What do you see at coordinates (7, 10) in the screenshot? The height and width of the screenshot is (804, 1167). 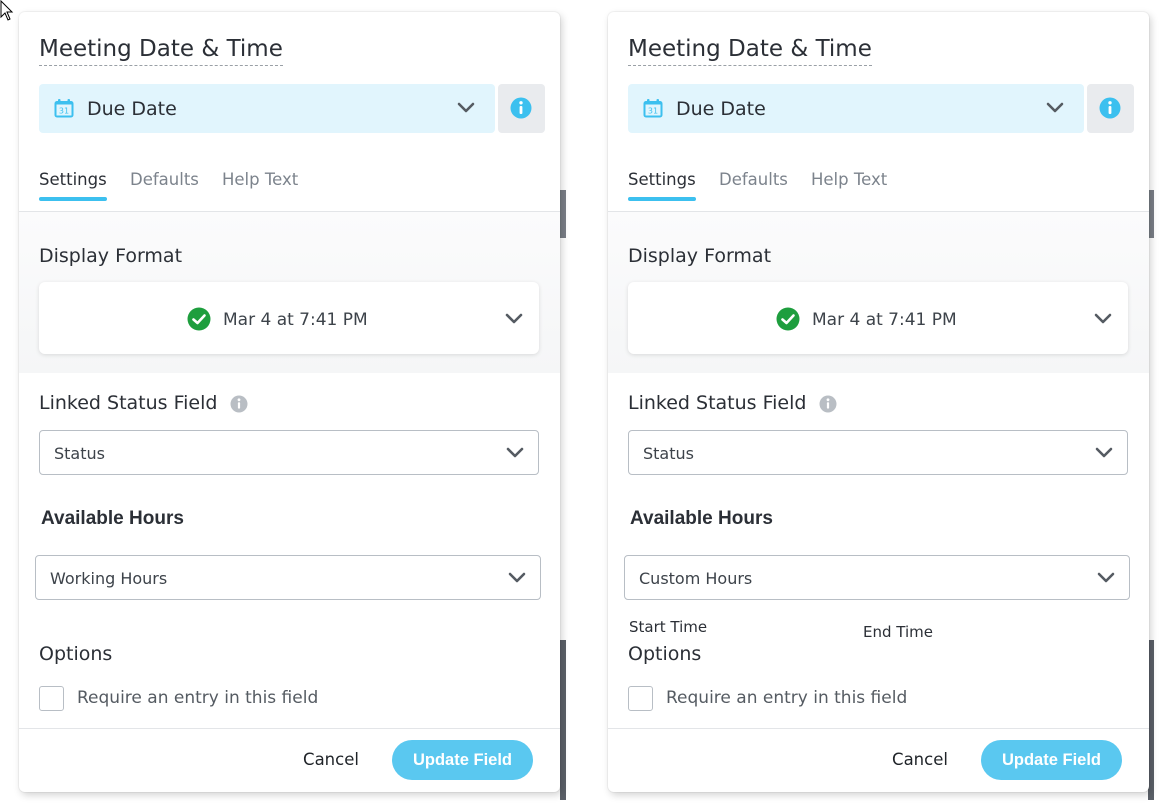 I see `mouse-cursor-icon` at bounding box center [7, 10].